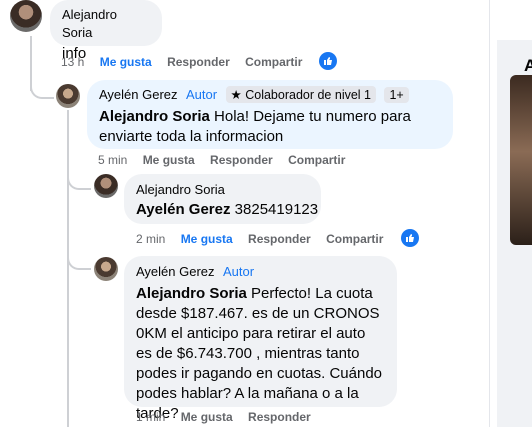 The image size is (532, 427). What do you see at coordinates (72, 62) in the screenshot?
I see `comment-time: 13 h` at bounding box center [72, 62].